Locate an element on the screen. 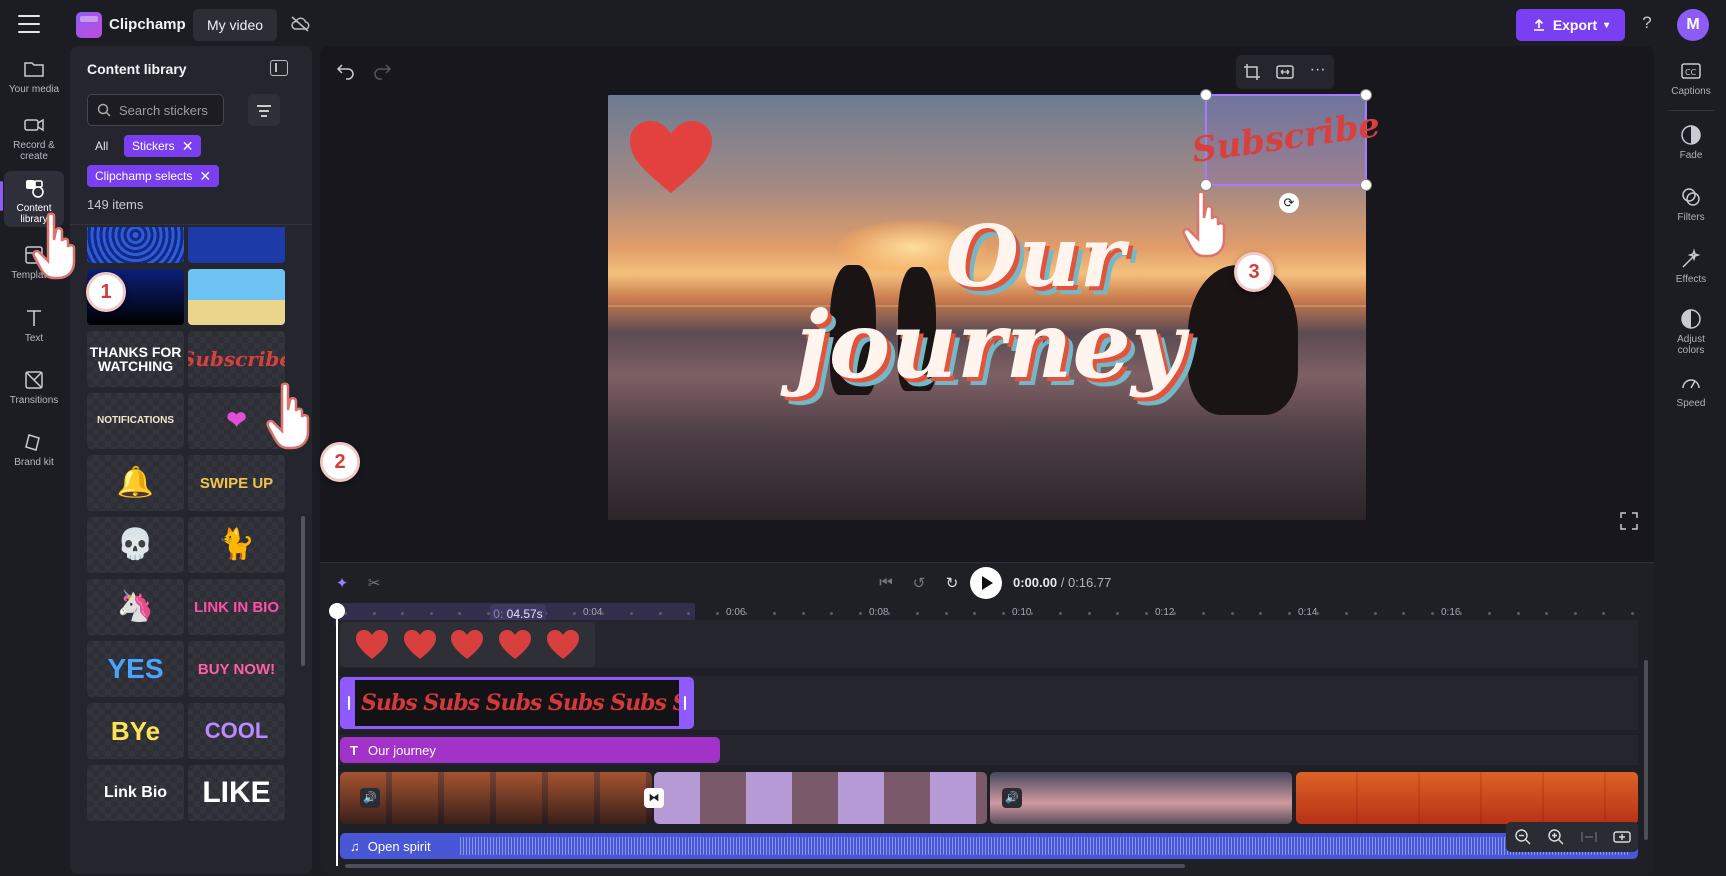 The image size is (1726, 876). audio-clip: ♫ Open spirit is located at coordinates (989, 846).